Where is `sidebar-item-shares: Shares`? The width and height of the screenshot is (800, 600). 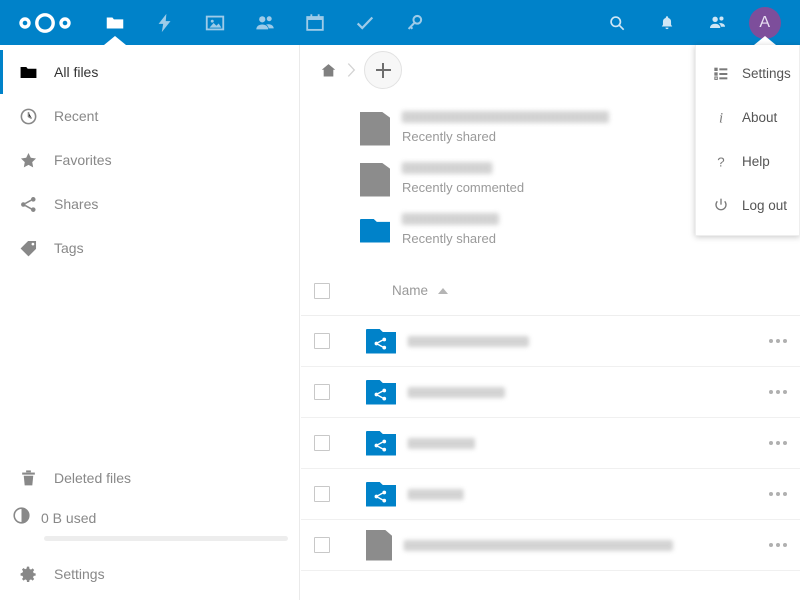
sidebar-item-shares: Shares is located at coordinates (149, 204).